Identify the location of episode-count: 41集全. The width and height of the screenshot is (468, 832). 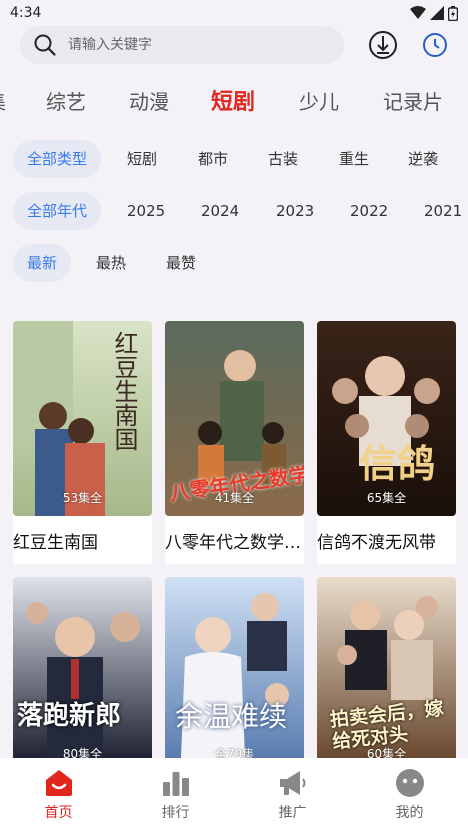
(234, 498).